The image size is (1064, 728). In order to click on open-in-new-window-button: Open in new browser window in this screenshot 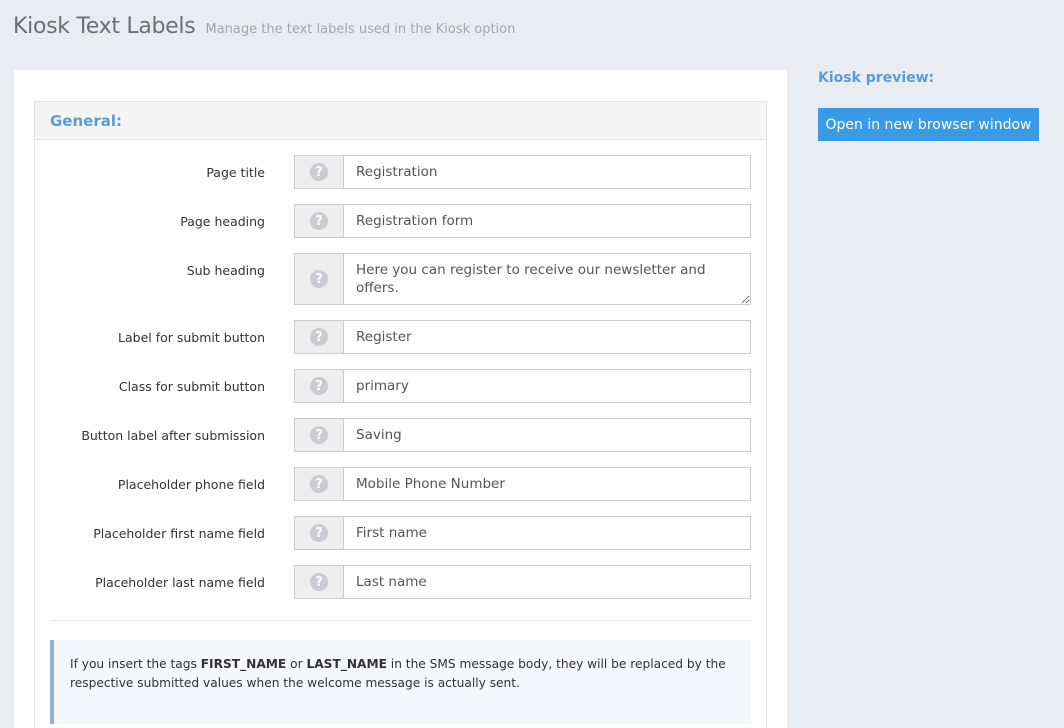, I will do `click(928, 124)`.